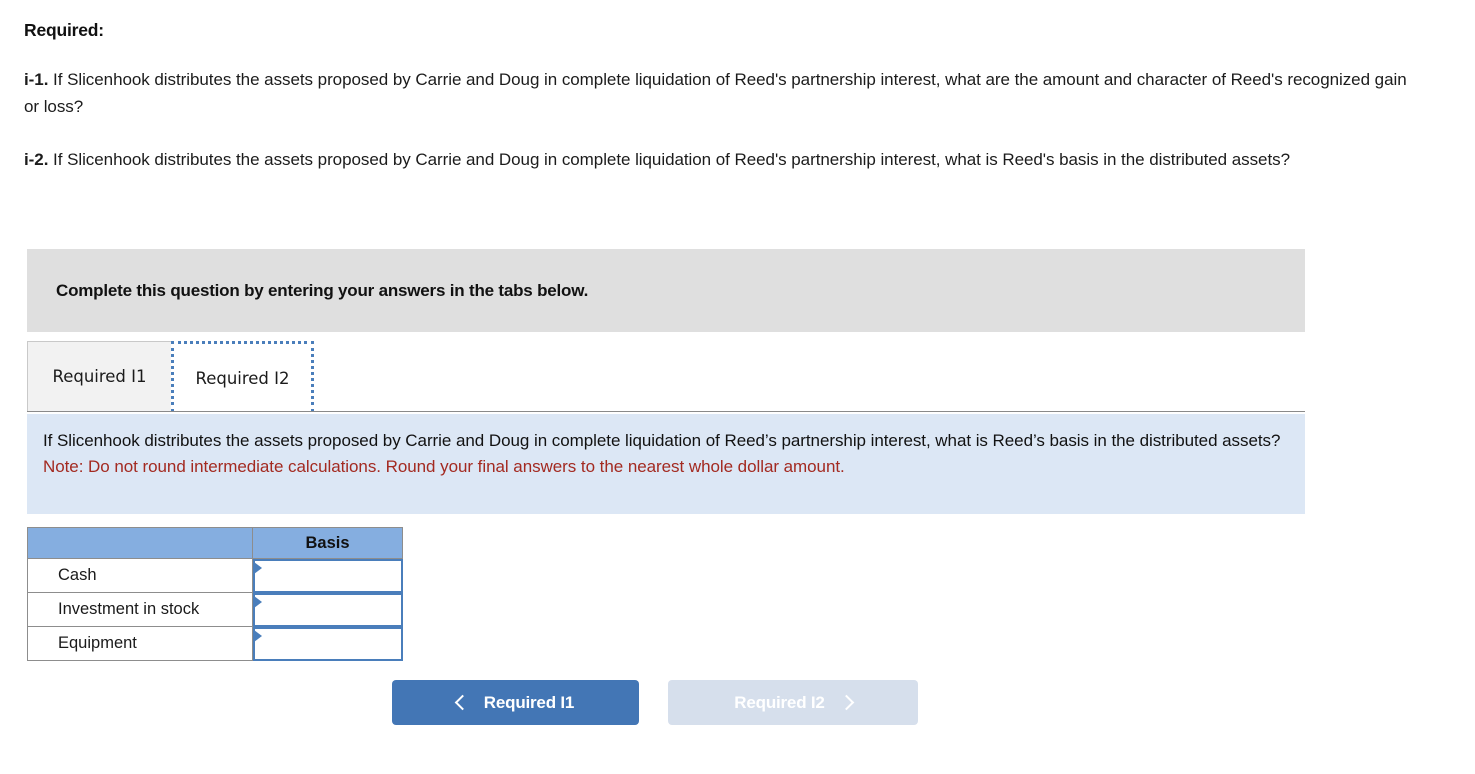 Image resolution: width=1475 pixels, height=774 pixels. What do you see at coordinates (36, 79) in the screenshot?
I see `requirement-i1-label: i-1.` at bounding box center [36, 79].